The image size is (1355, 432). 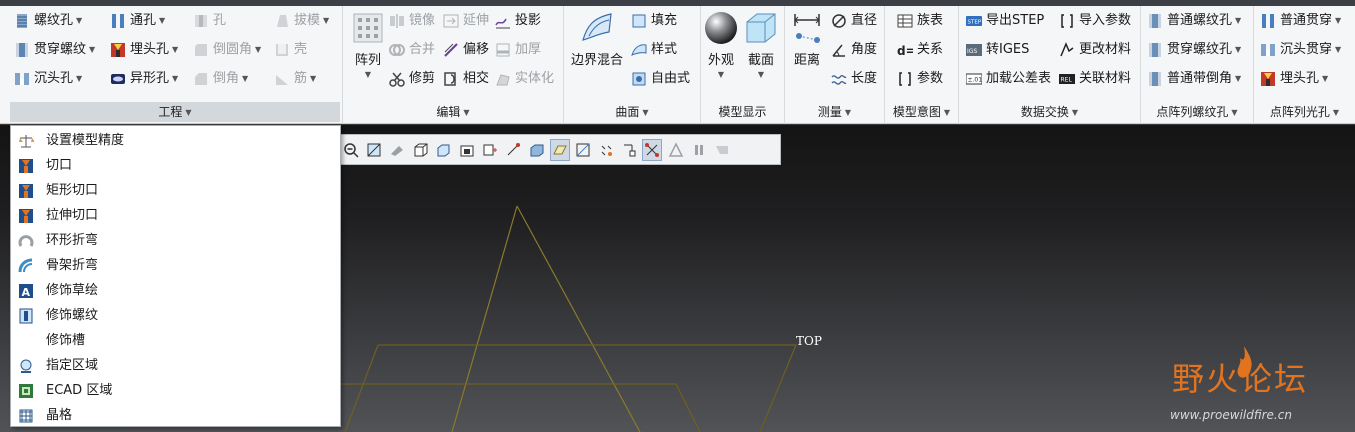 What do you see at coordinates (26, 391) in the screenshot?
I see `ecad-area-icon` at bounding box center [26, 391].